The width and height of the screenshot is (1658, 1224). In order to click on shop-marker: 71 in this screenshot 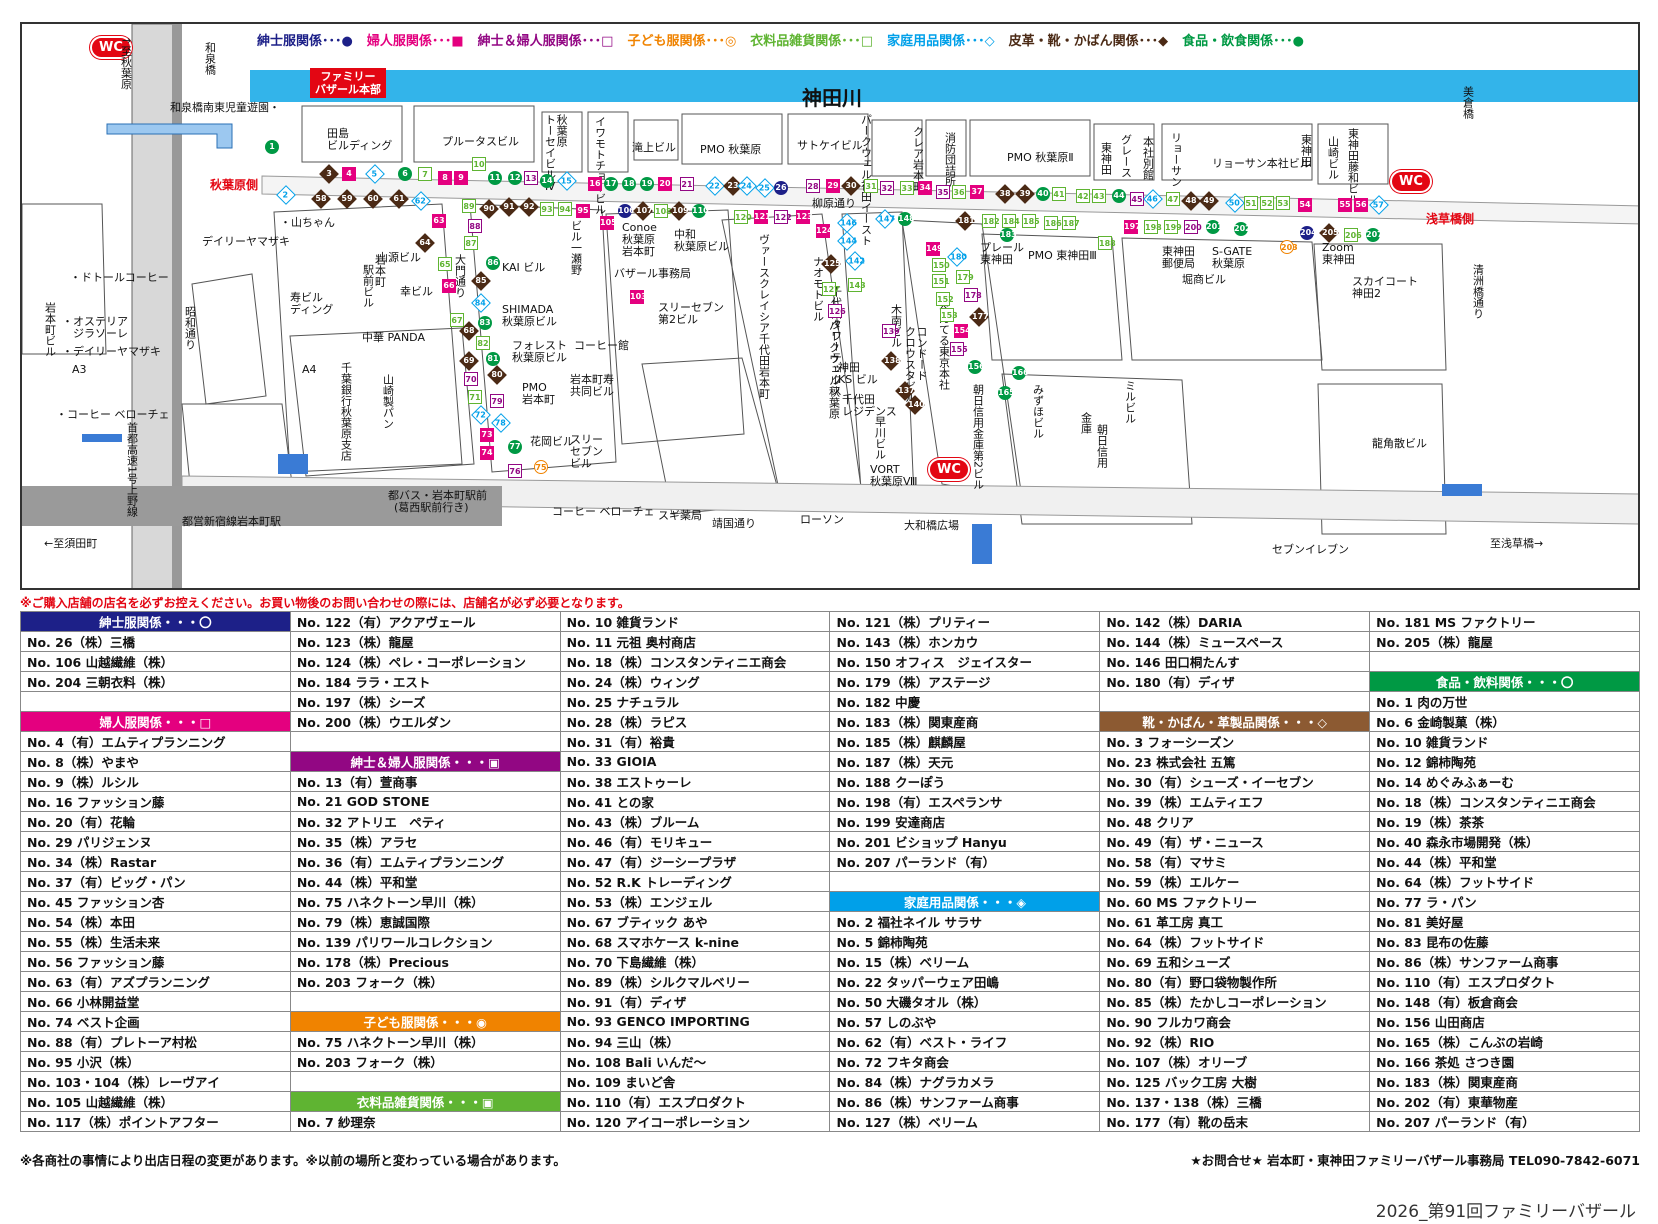, I will do `click(475, 397)`.